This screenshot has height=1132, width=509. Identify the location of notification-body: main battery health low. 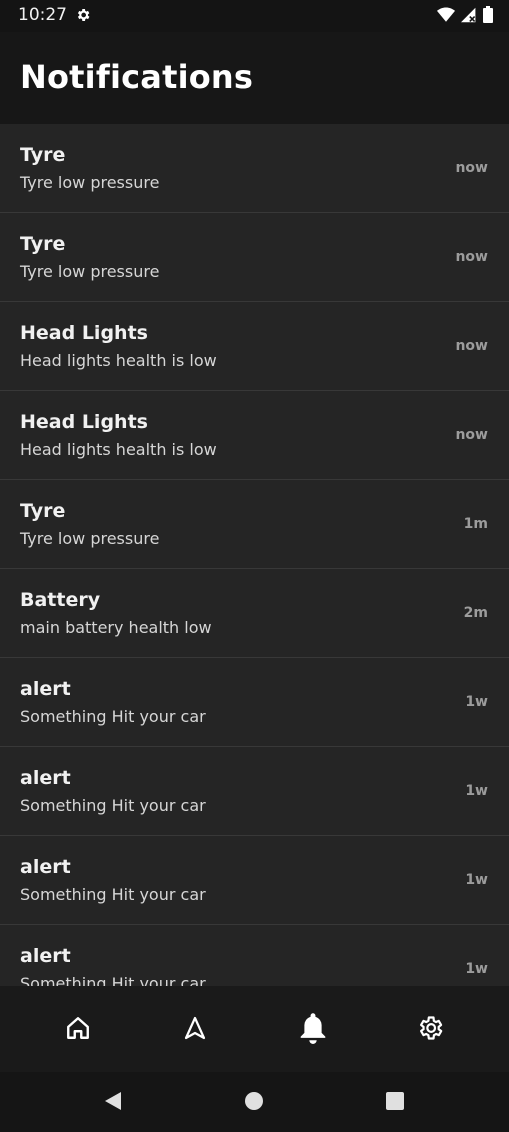
(116, 627).